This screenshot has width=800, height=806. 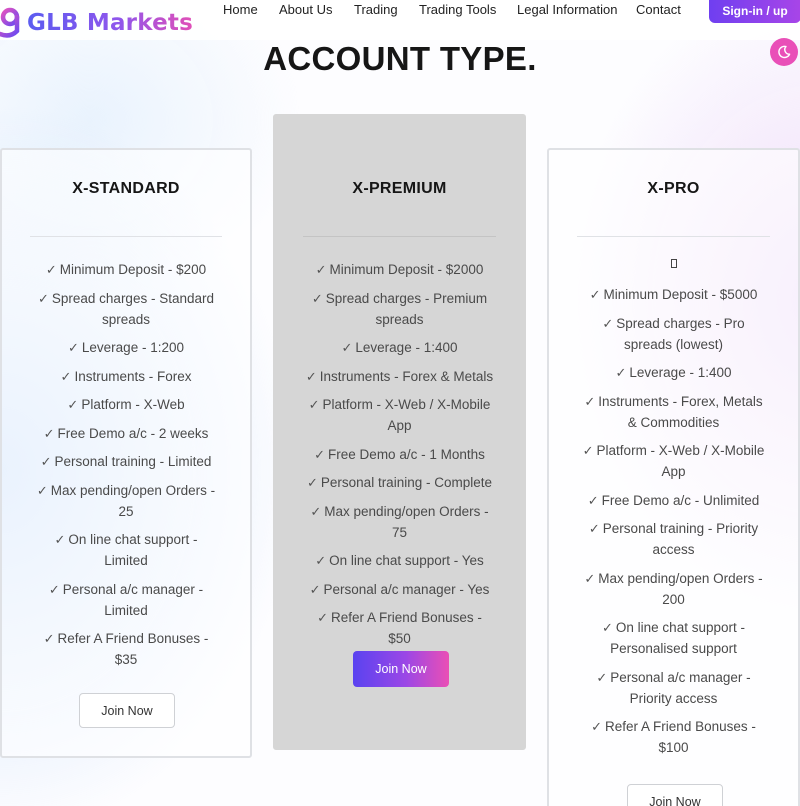 What do you see at coordinates (567, 9) in the screenshot?
I see `nav-link-legal-information: Legal Information` at bounding box center [567, 9].